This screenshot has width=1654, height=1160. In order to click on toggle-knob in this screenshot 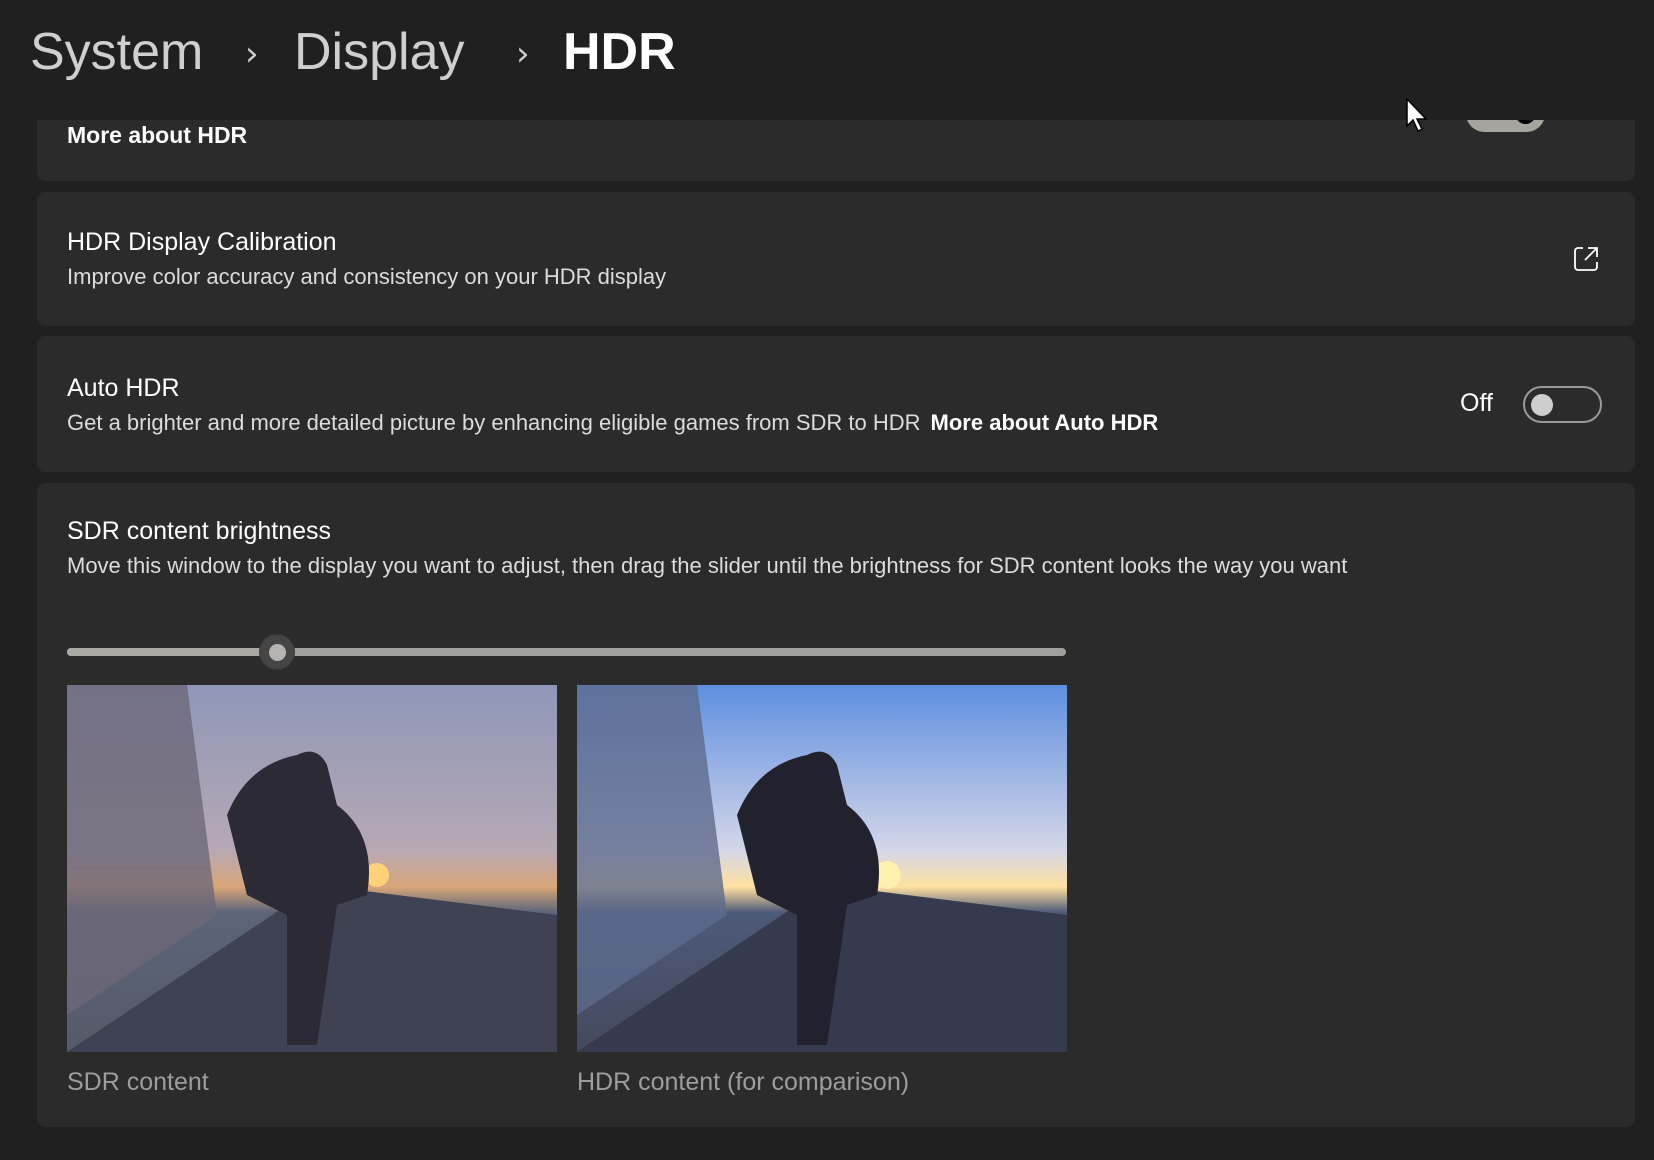, I will do `click(1542, 405)`.